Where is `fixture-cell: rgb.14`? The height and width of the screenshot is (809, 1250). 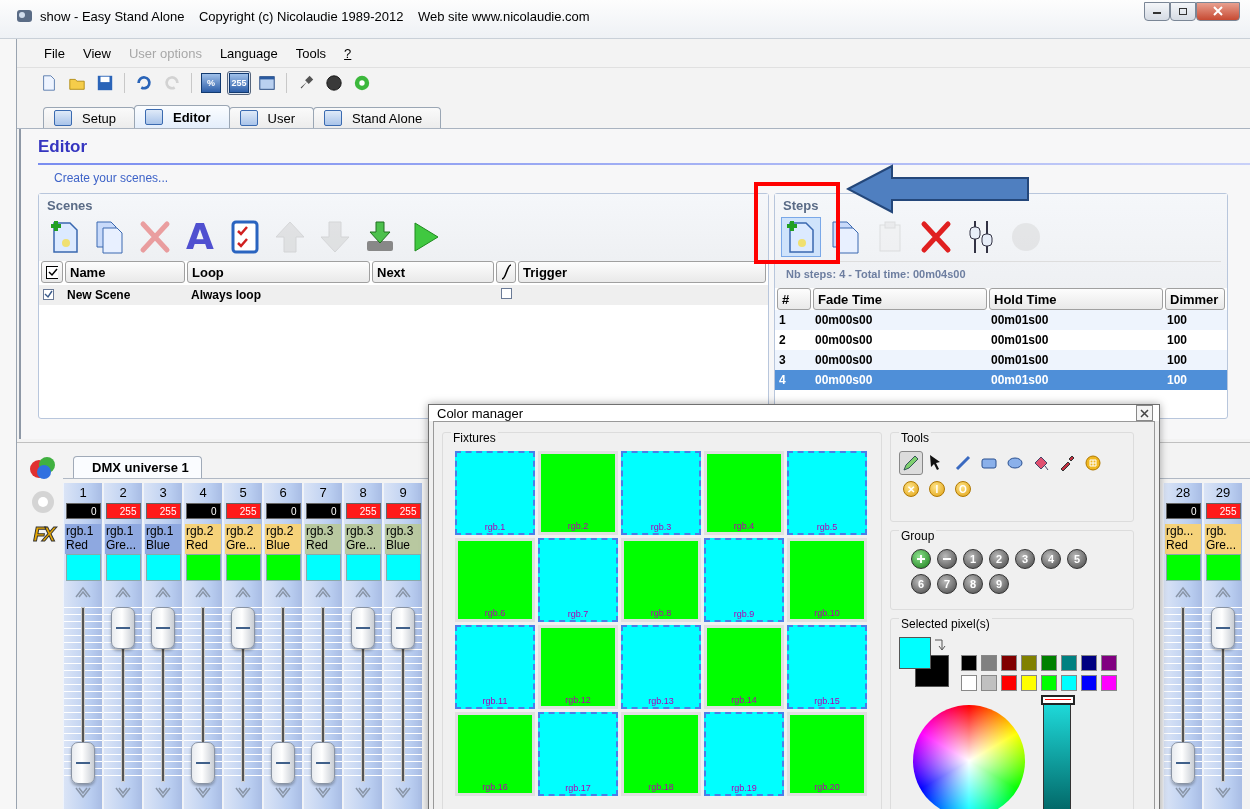
fixture-cell: rgb.14 is located at coordinates (744, 667).